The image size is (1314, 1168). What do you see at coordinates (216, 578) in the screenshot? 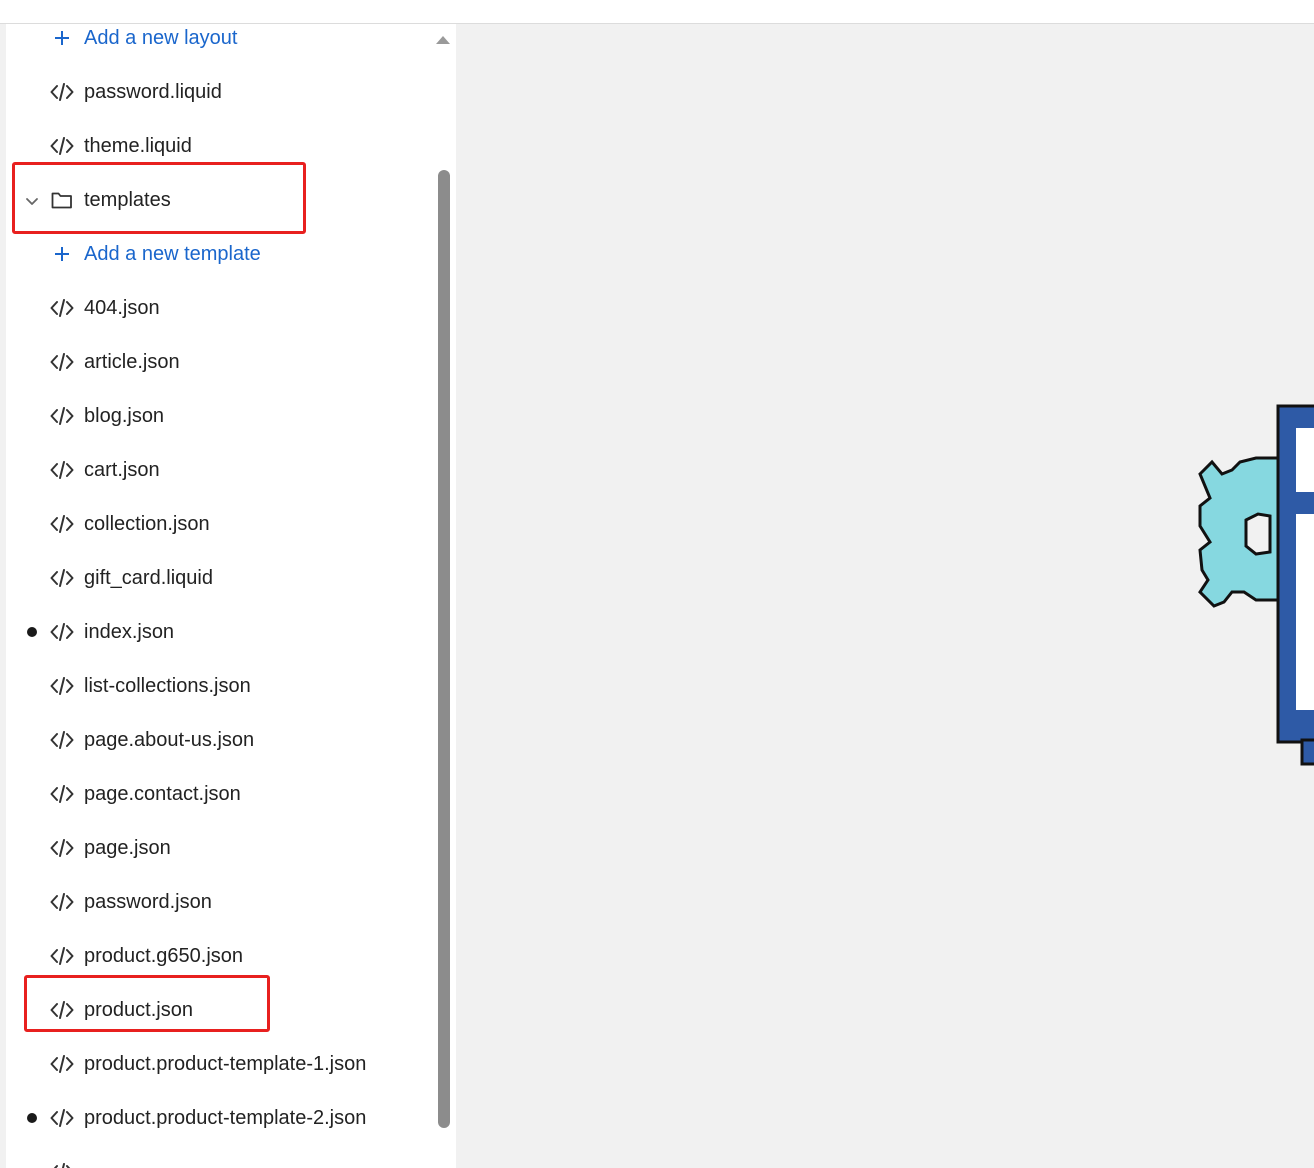
I see `file-item: gift_card.liquid` at bounding box center [216, 578].